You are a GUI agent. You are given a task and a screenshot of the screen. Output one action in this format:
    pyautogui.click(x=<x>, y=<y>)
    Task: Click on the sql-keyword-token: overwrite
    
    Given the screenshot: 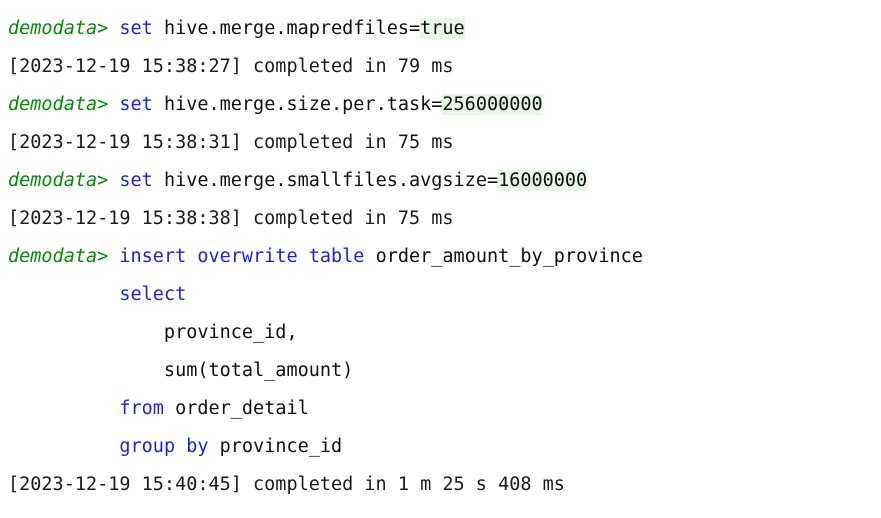 What is the action you would take?
    pyautogui.click(x=247, y=256)
    